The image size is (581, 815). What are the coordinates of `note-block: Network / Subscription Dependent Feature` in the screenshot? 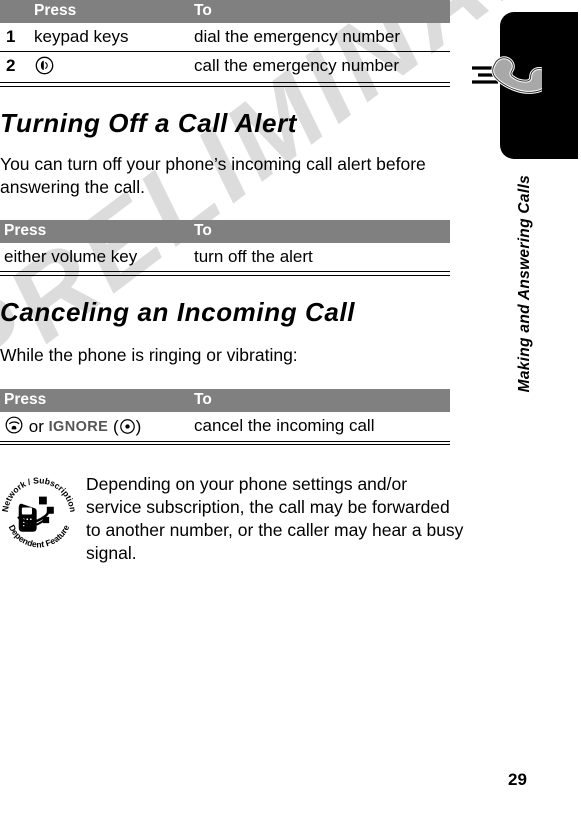 It's located at (235, 516).